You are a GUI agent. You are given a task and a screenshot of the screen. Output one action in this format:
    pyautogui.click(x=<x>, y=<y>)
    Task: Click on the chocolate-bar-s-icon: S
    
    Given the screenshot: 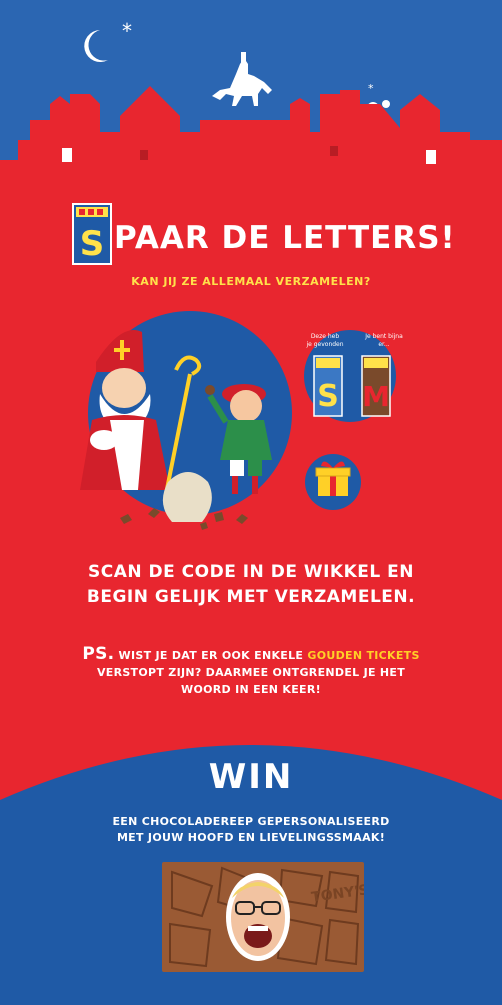 What is the action you would take?
    pyautogui.click(x=92, y=234)
    